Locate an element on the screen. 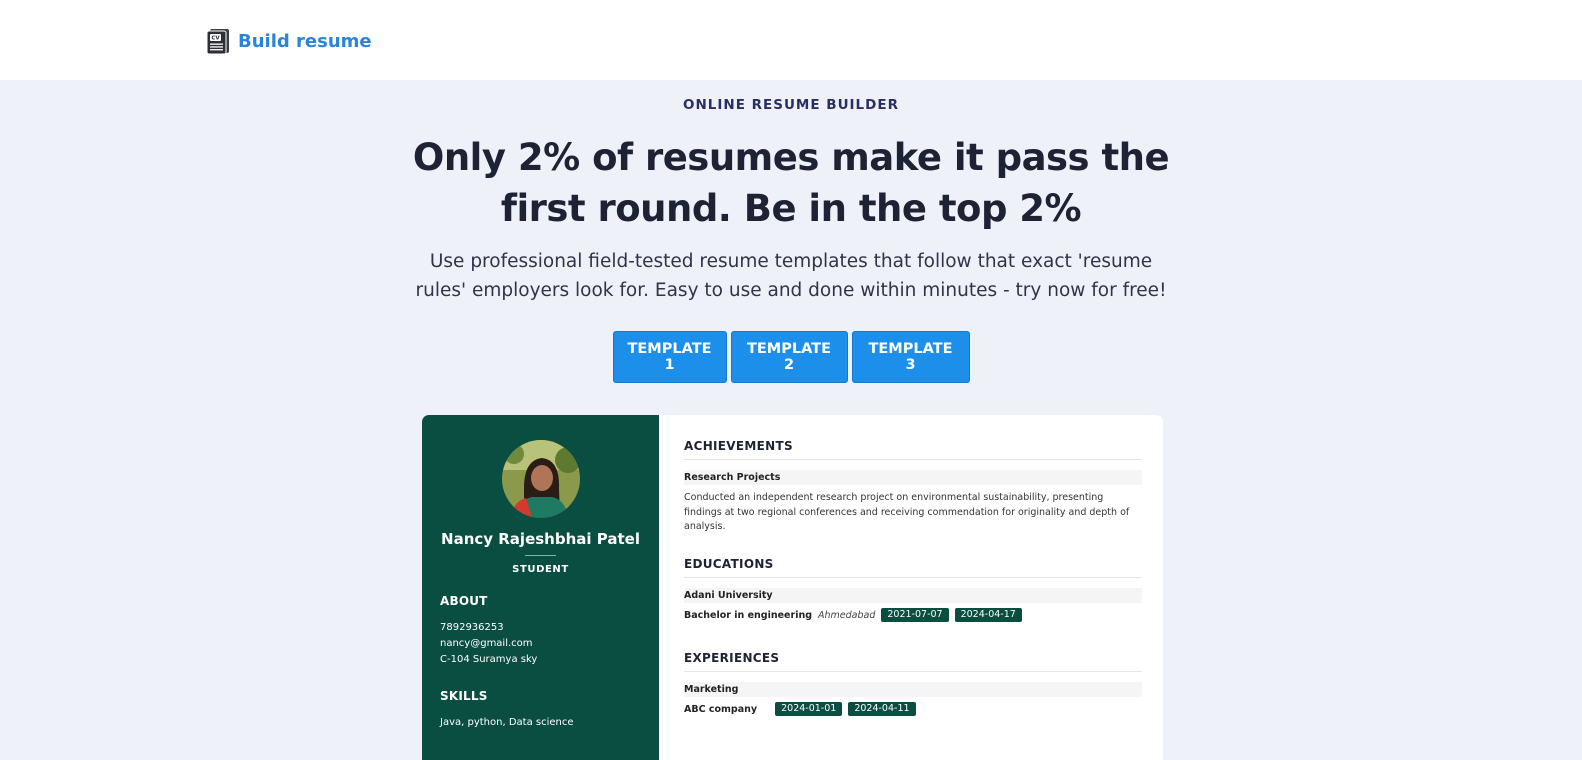 The width and height of the screenshot is (1582, 760). about-heading: ABOUT is located at coordinates (464, 601).